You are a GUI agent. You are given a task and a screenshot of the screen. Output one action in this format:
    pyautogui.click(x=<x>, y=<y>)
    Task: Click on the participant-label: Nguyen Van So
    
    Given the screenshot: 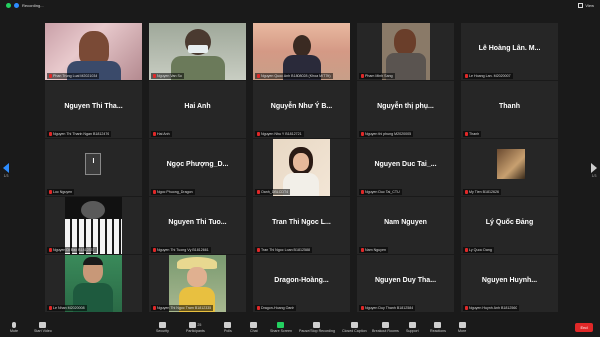 What is the action you would take?
    pyautogui.click(x=167, y=76)
    